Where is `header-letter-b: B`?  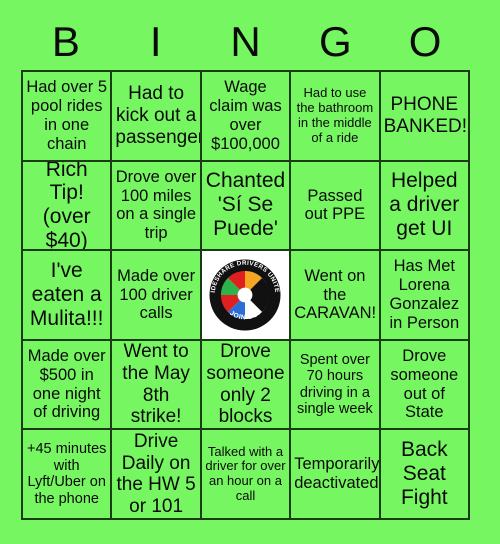
header-letter-b: B is located at coordinates (65, 41).